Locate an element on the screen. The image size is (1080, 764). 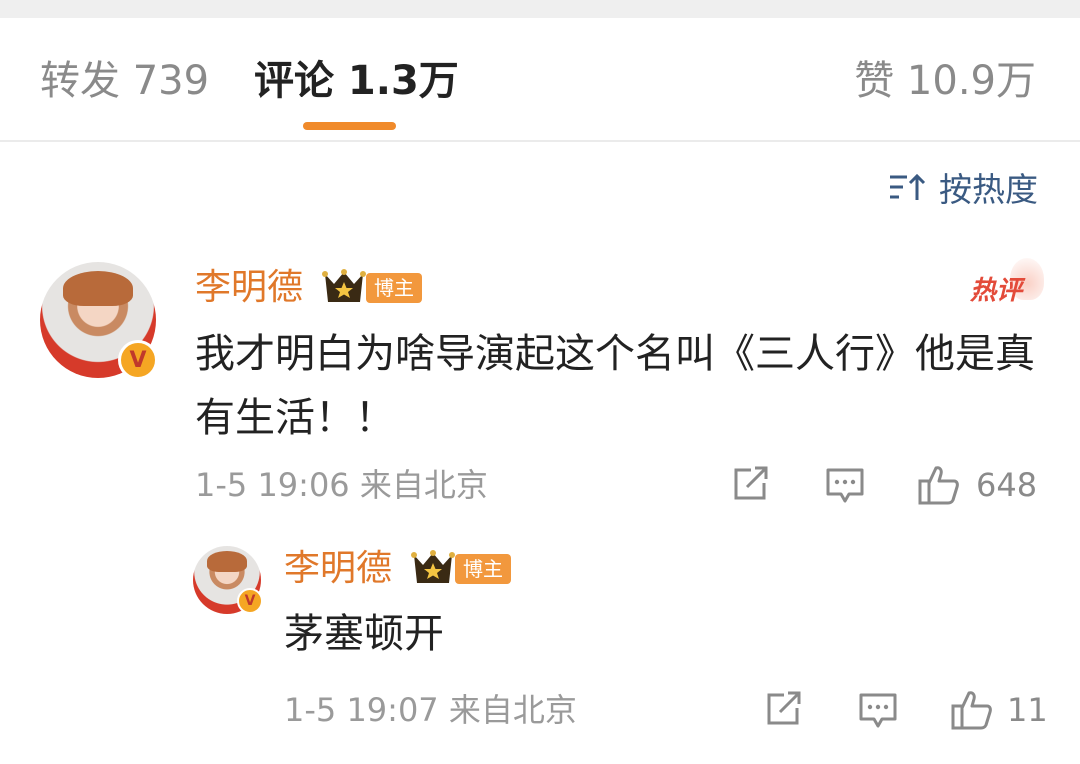
like-count: 11 is located at coordinates (1027, 710).